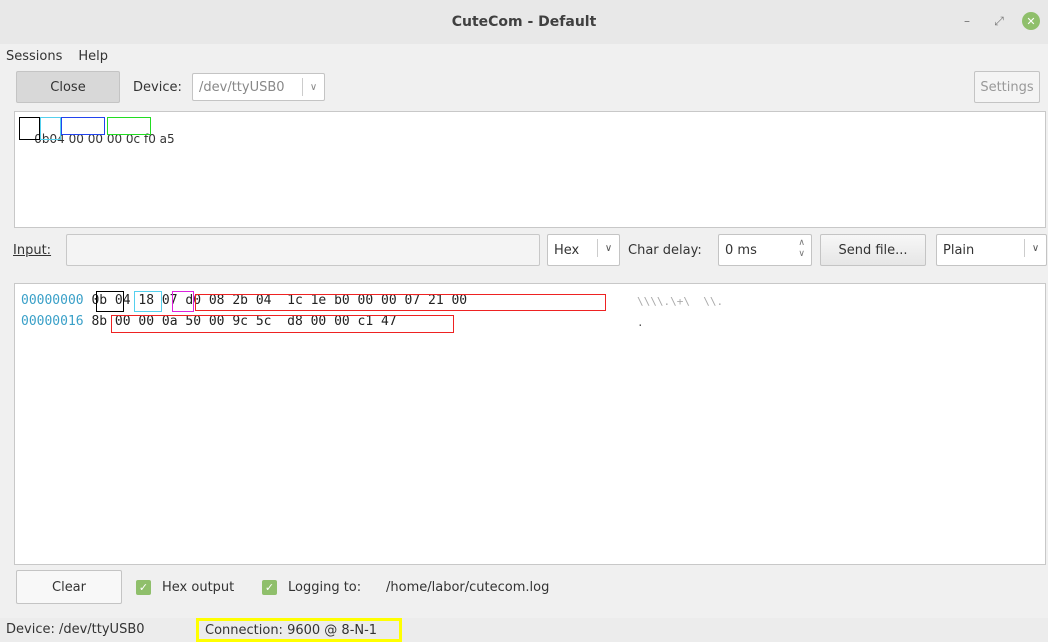 Image resolution: width=1048 pixels, height=642 pixels. Describe the element at coordinates (69, 587) in the screenshot. I see `clear-button: Clear` at that location.